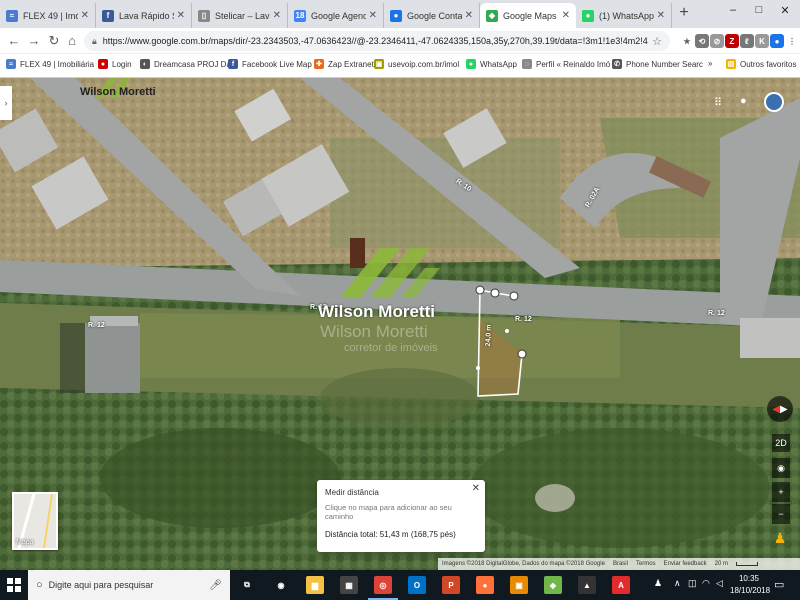 This screenshot has height=600, width=800. What do you see at coordinates (706, 583) in the screenshot?
I see `wifi-icon: ◠` at bounding box center [706, 583].